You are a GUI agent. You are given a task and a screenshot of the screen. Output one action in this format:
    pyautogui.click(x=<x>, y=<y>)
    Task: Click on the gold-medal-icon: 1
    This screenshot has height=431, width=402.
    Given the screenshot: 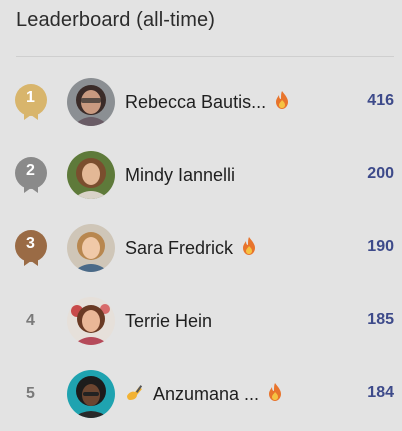 What is the action you would take?
    pyautogui.click(x=31, y=102)
    